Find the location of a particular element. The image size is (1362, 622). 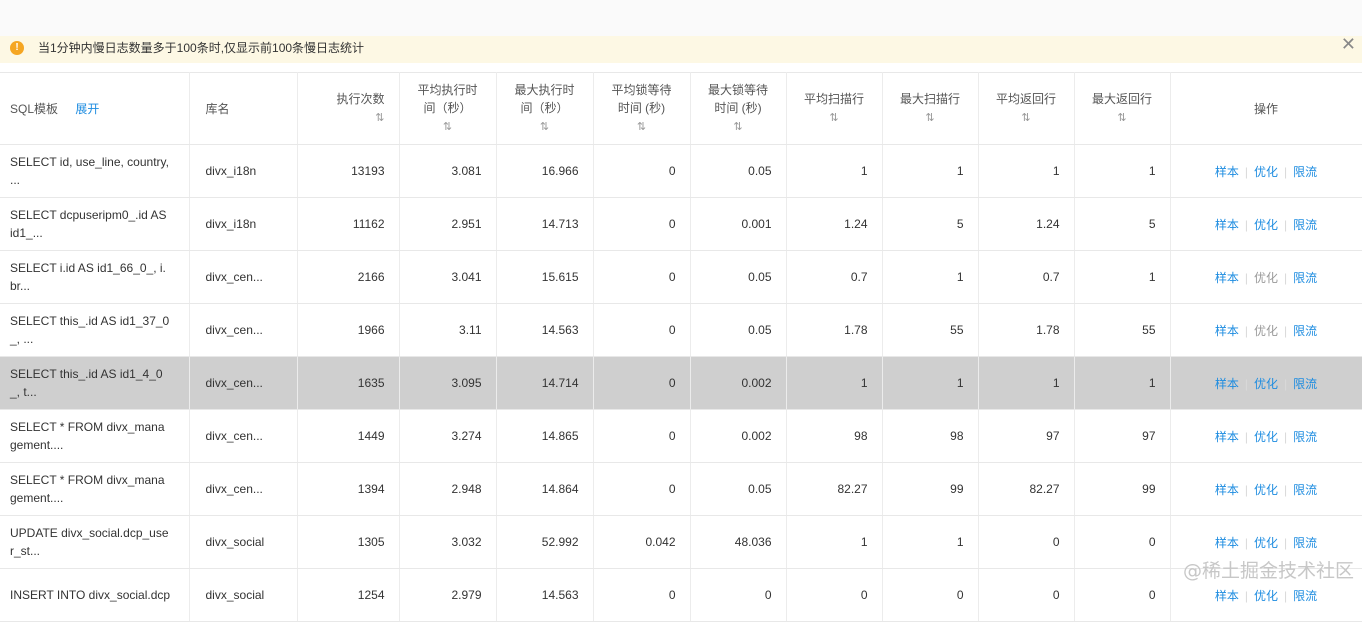

top-strip is located at coordinates (681, 18).